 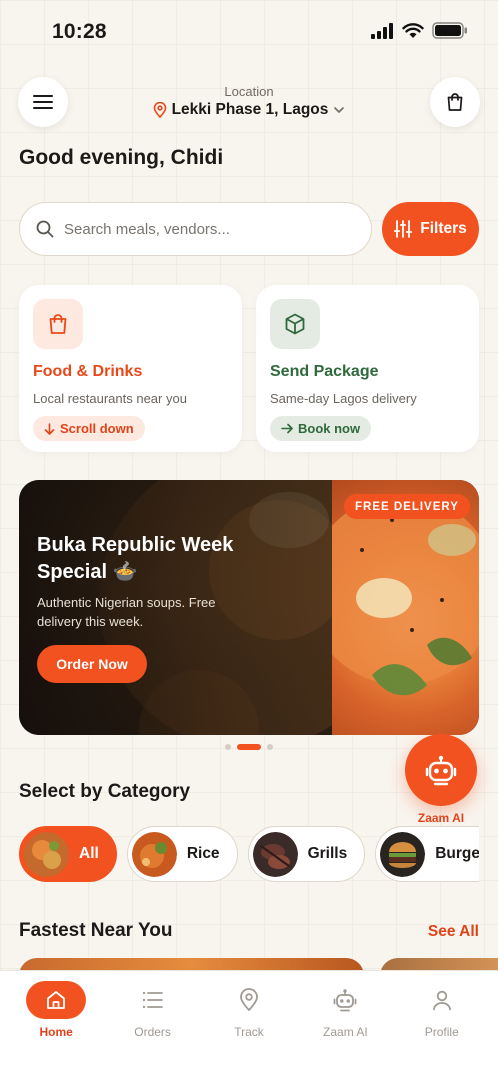 I want to click on bottom-nav: Home Orders Track Zaam AI Profile, so click(x=249, y=1025).